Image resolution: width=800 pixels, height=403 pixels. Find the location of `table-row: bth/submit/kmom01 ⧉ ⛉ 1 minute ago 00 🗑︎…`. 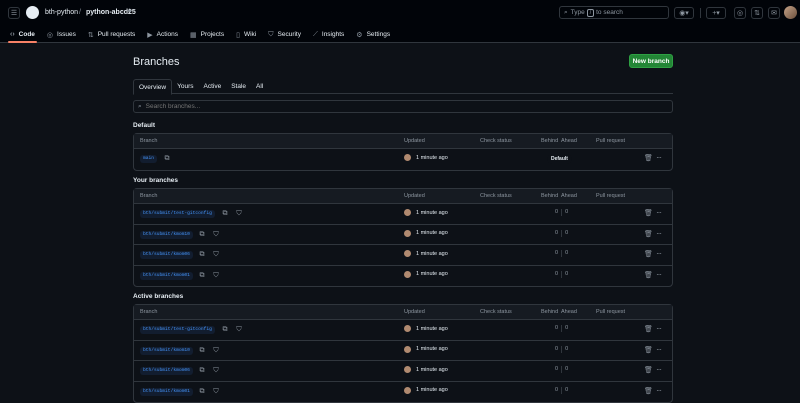

table-row: bth/submit/kmom01 ⧉ ⛉ 1 minute ago 00 🗑︎… is located at coordinates (403, 276).